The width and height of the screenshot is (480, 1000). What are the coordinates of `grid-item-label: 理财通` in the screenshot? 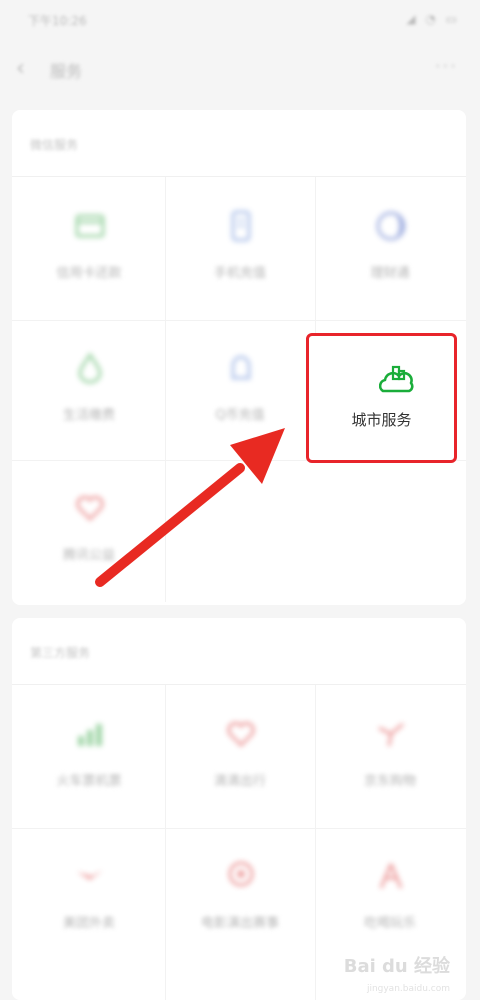 It's located at (390, 273).